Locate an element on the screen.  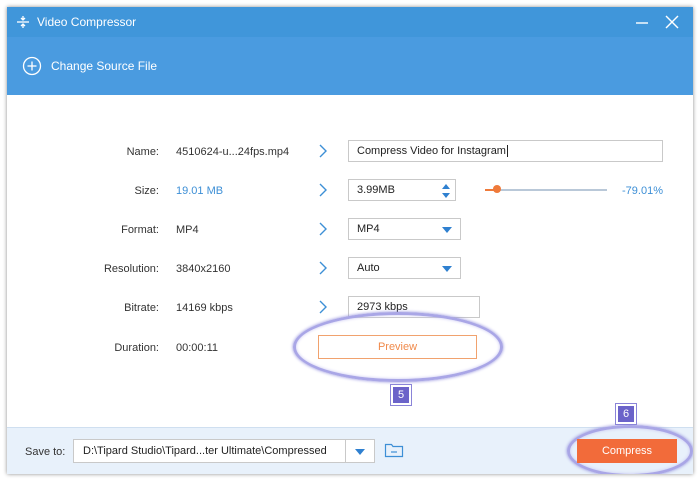
plus-circle-icon is located at coordinates (32, 66).